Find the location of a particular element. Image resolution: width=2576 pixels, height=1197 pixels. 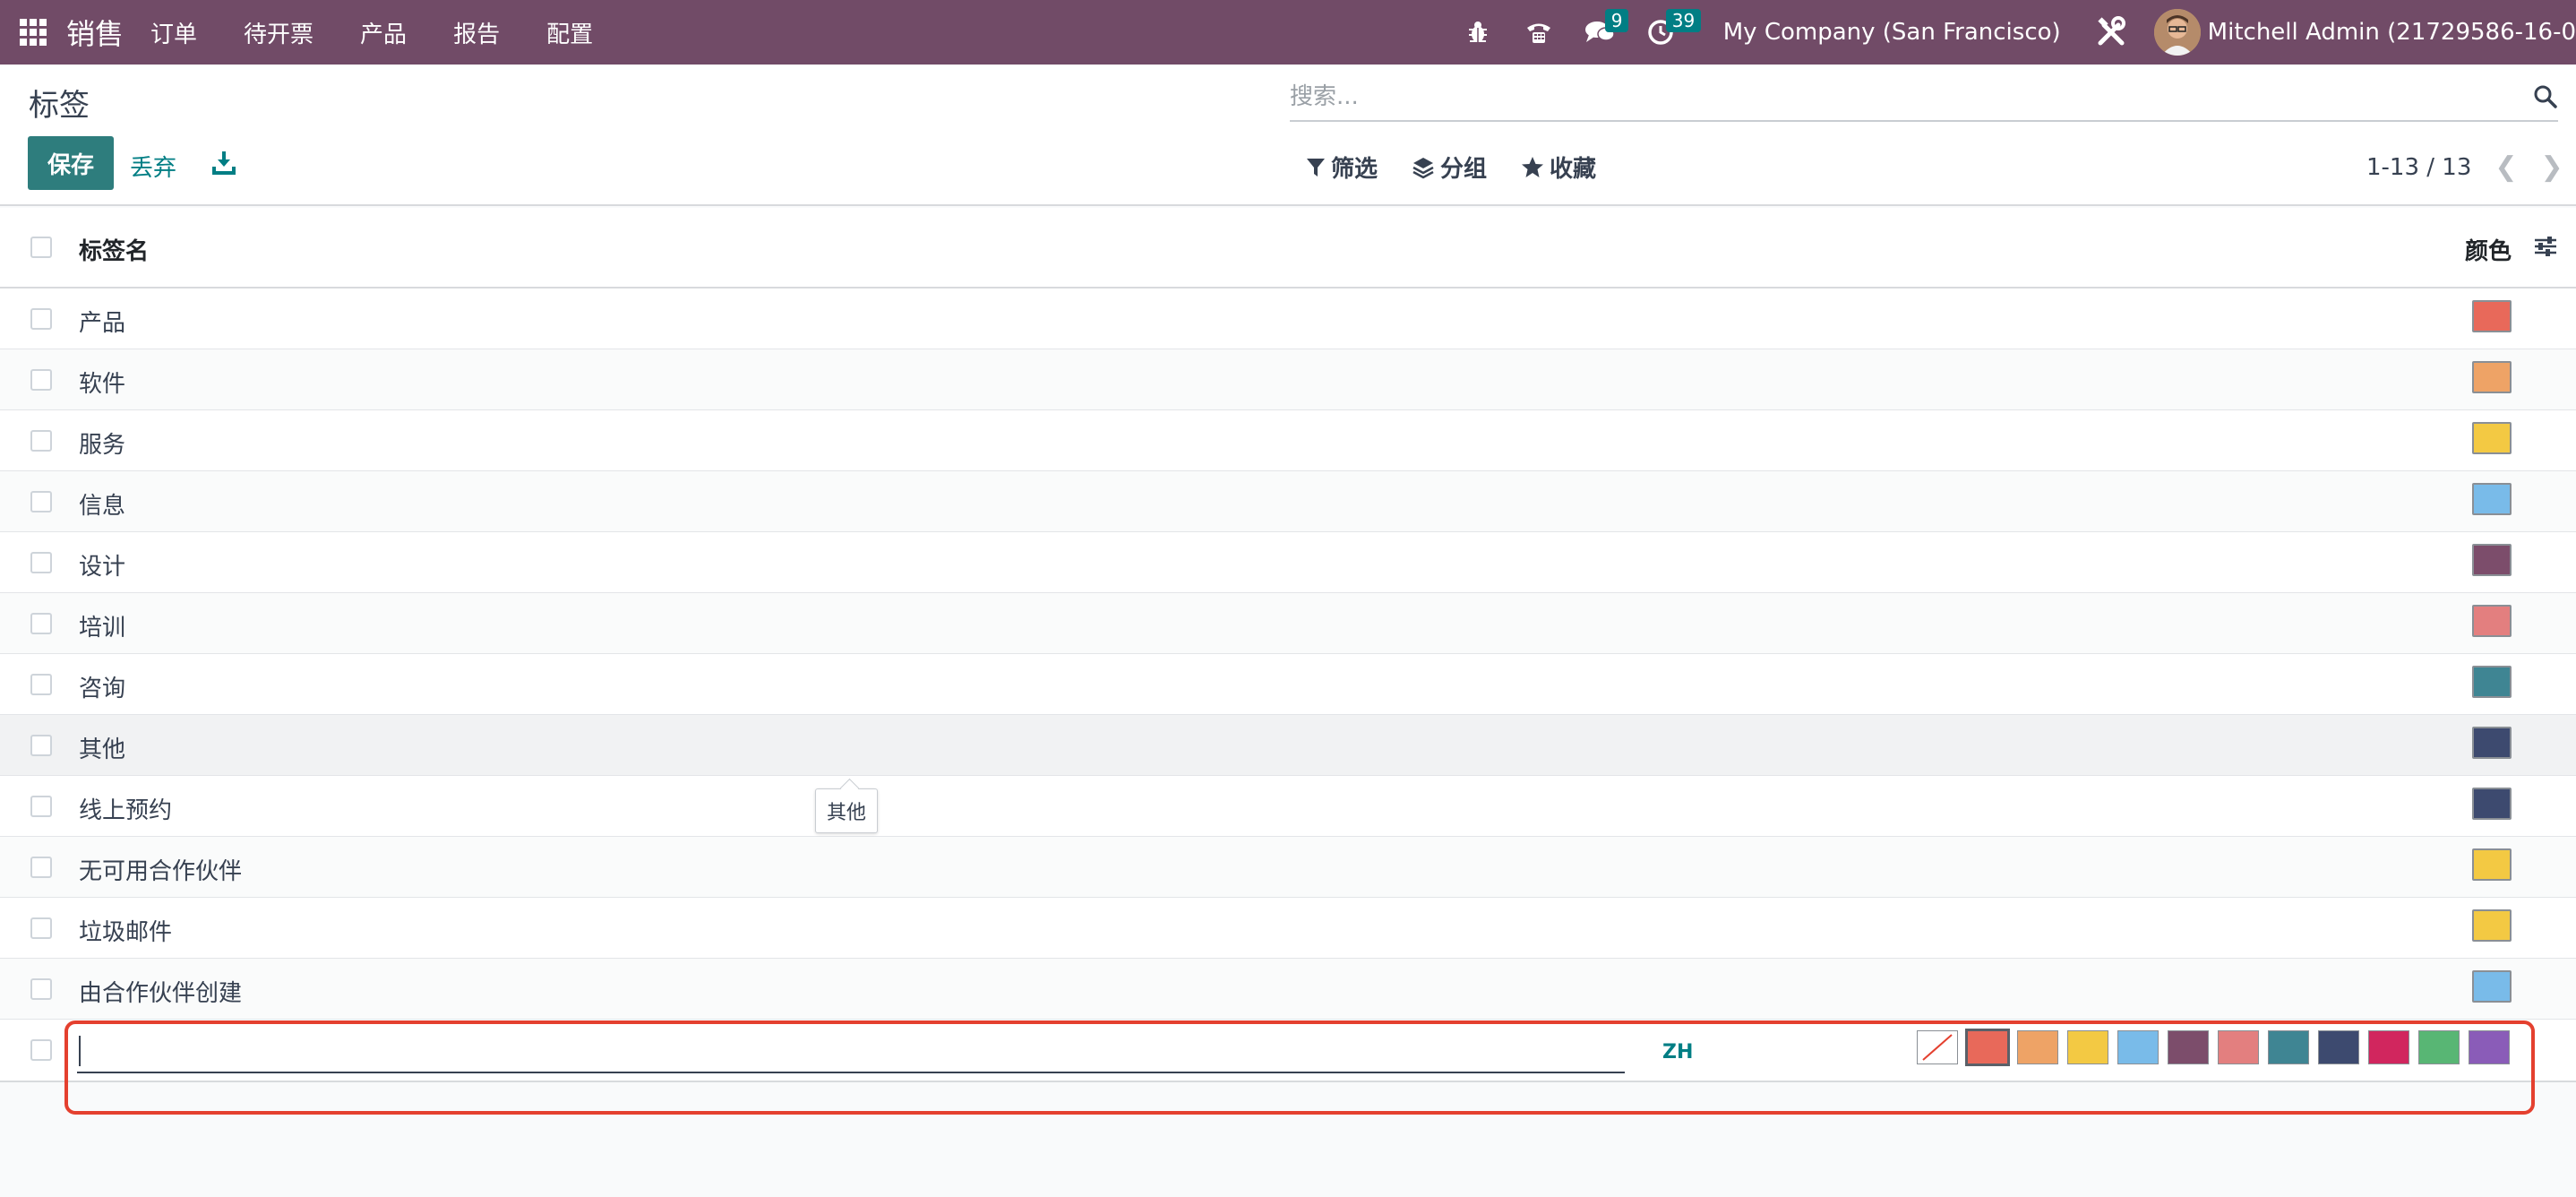

table-row: 由合作伙伴创建 is located at coordinates (1288, 989).